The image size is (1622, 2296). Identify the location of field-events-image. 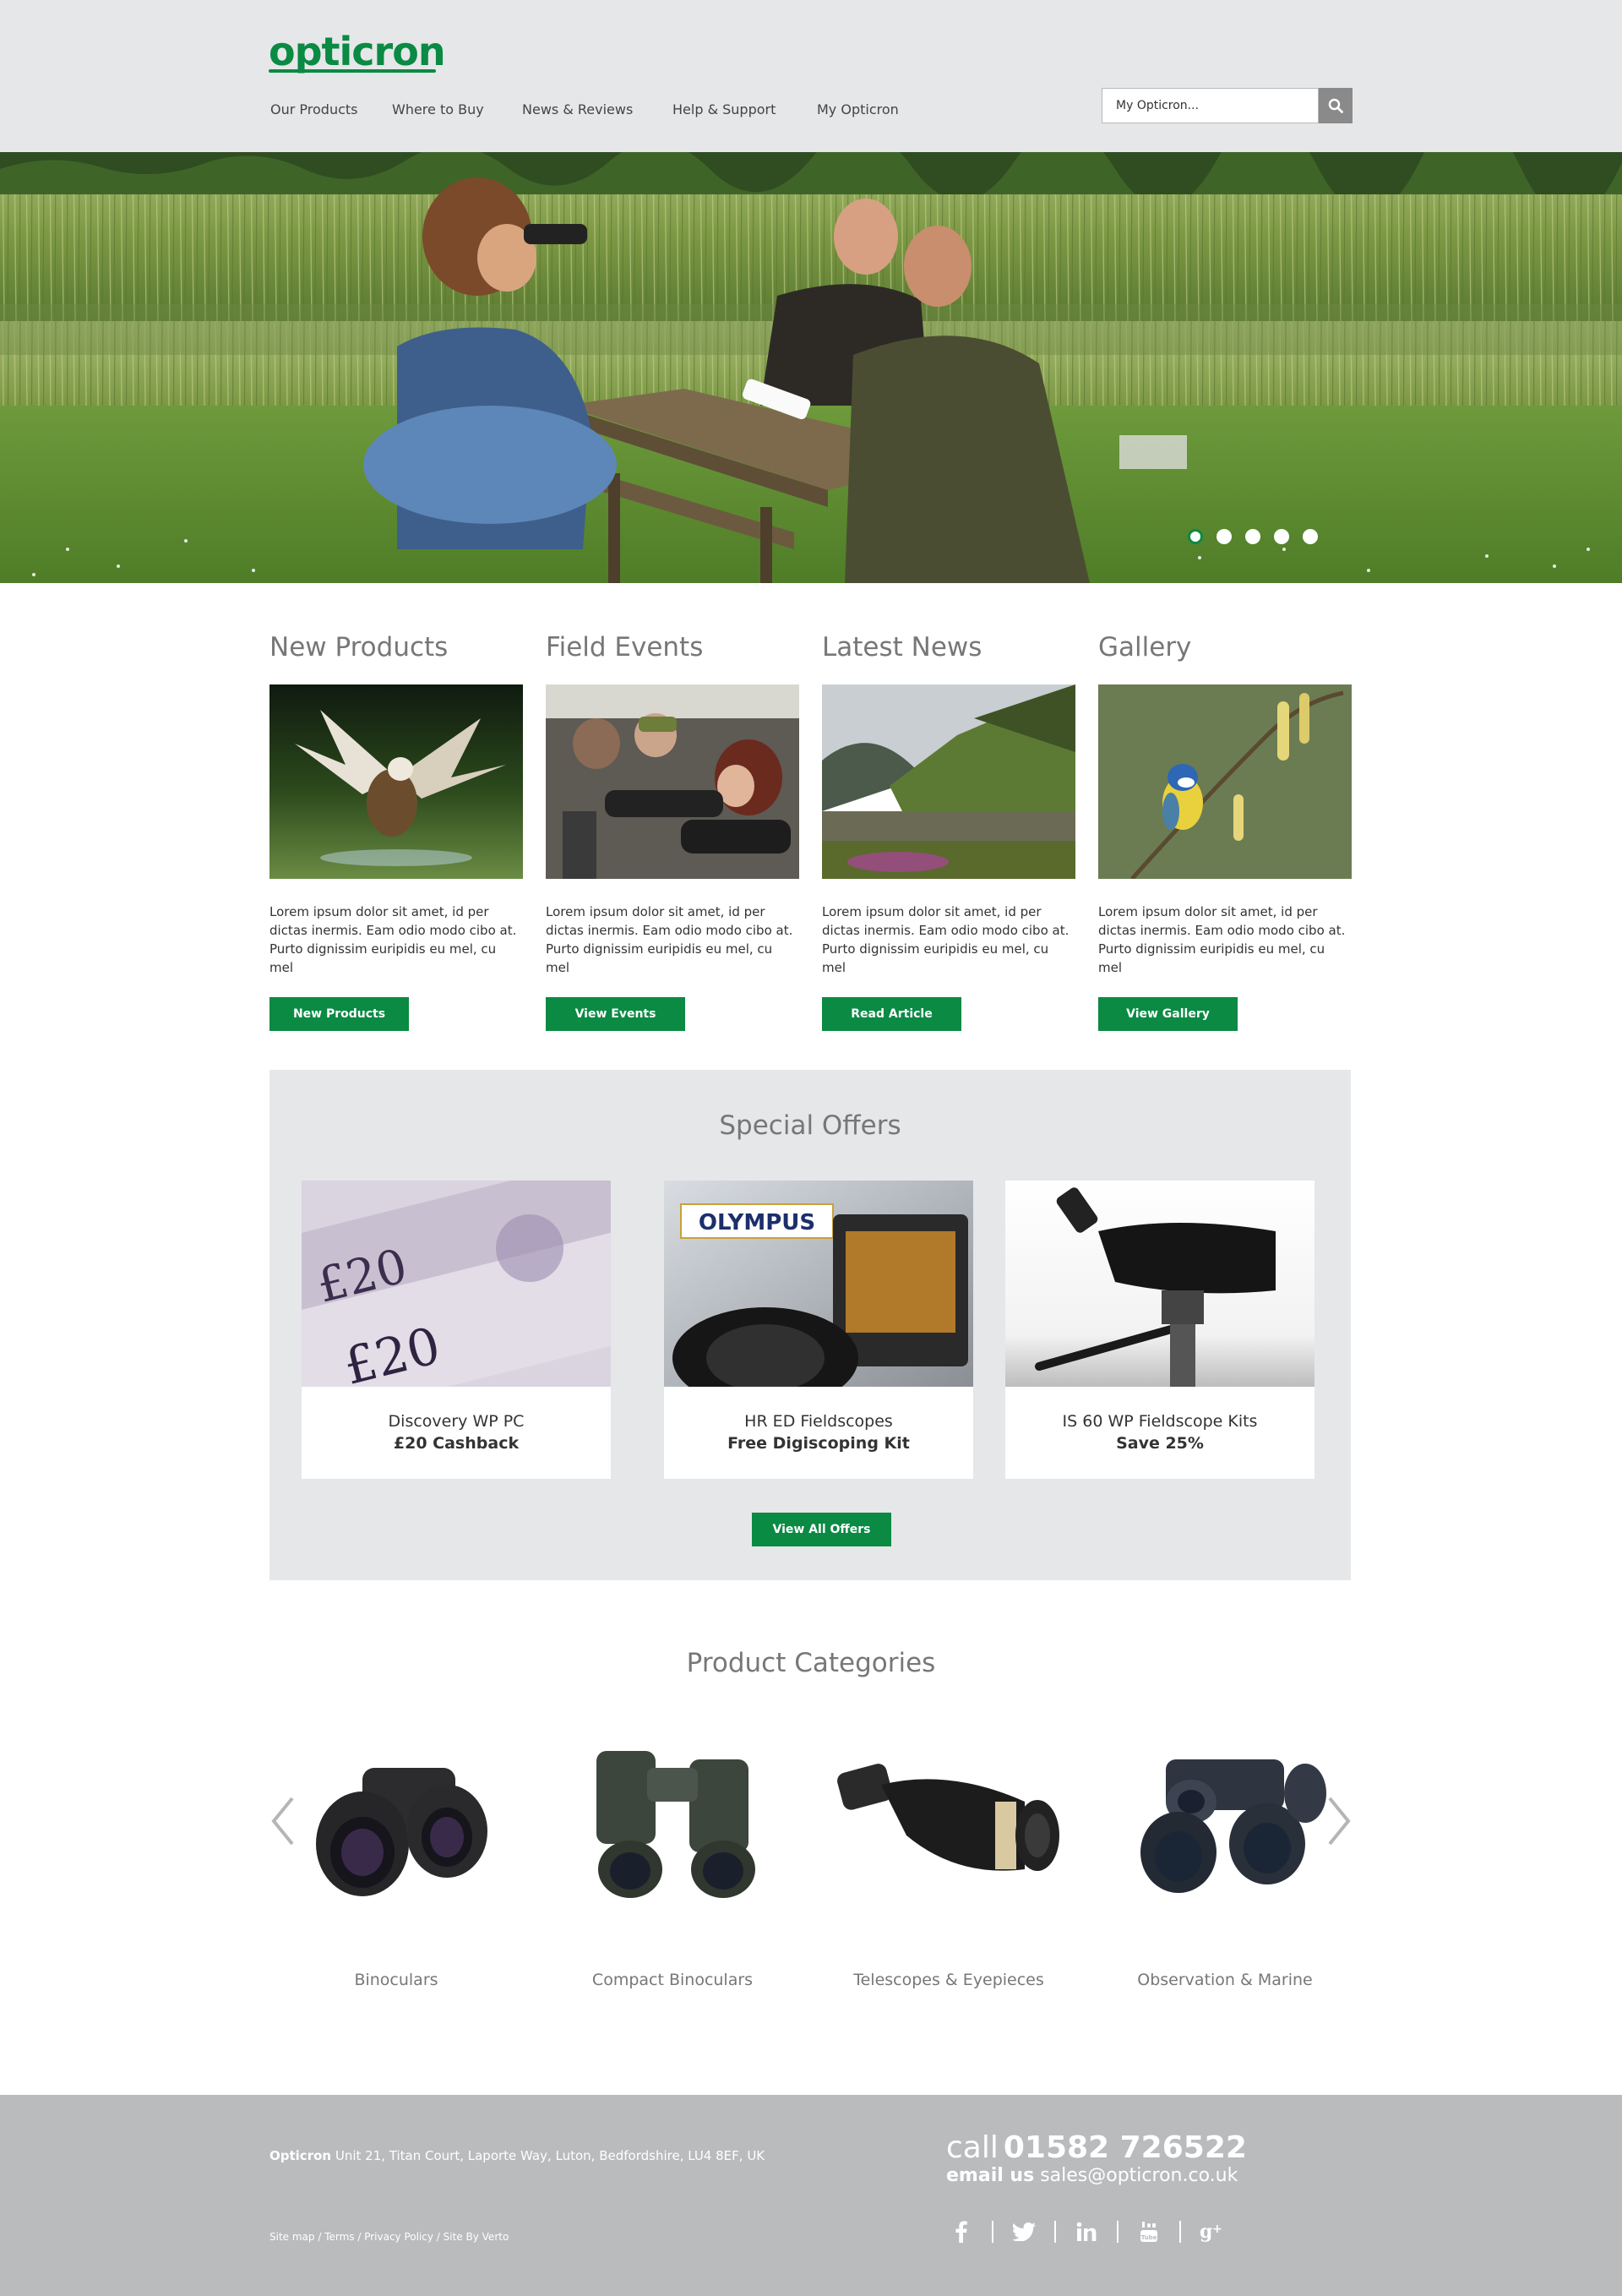
(673, 781).